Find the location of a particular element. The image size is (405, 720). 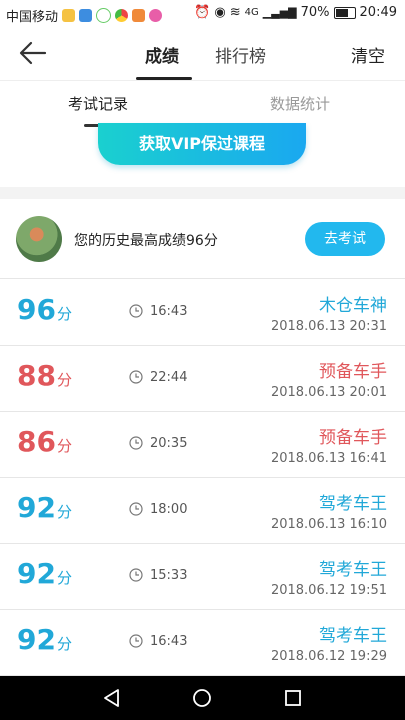

chrome-app-icon is located at coordinates (122, 15).